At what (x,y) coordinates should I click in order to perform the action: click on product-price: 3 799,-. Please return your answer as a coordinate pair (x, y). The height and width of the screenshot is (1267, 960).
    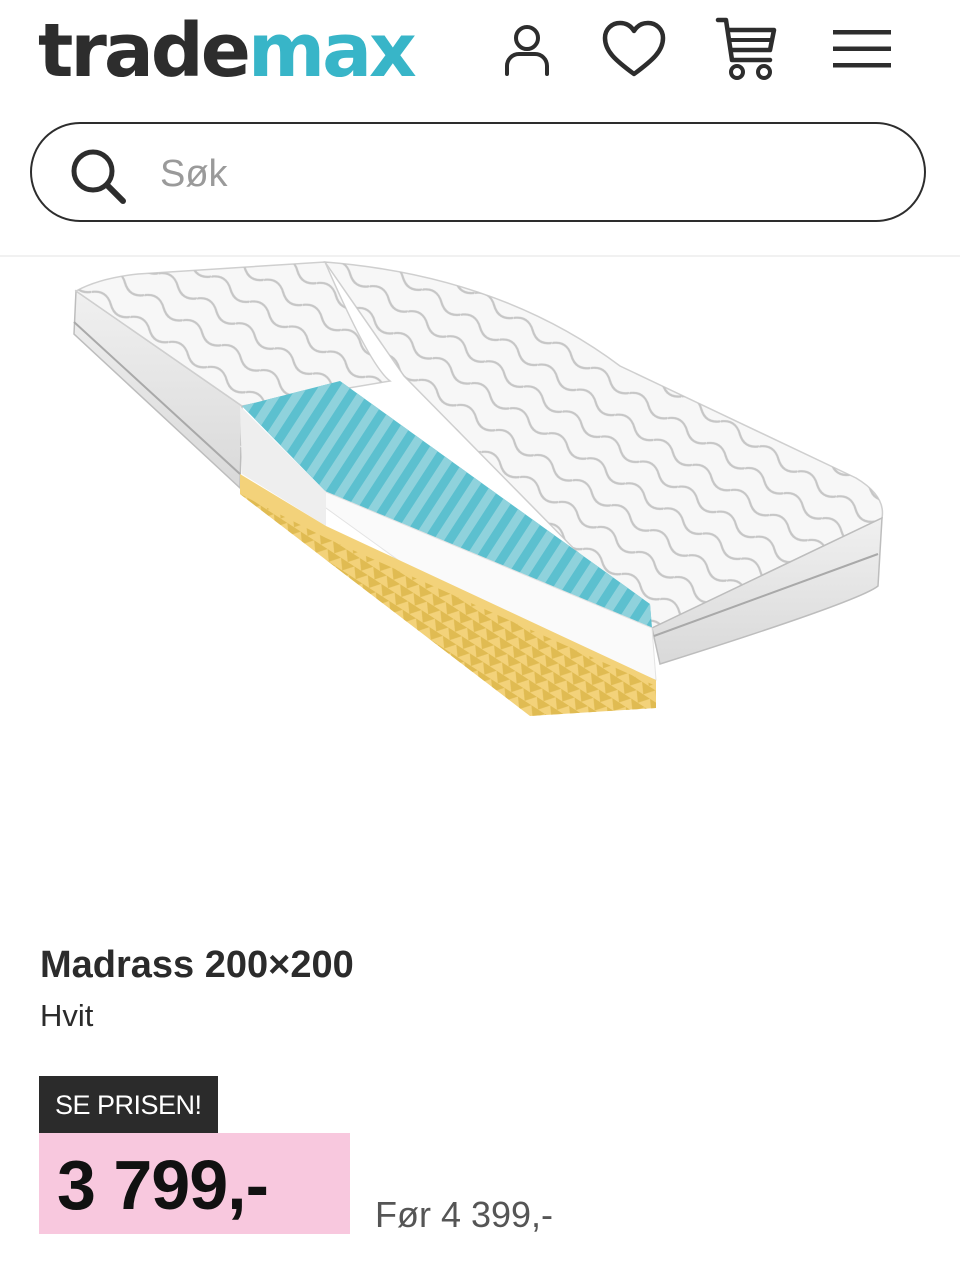
    Looking at the image, I should click on (194, 1183).